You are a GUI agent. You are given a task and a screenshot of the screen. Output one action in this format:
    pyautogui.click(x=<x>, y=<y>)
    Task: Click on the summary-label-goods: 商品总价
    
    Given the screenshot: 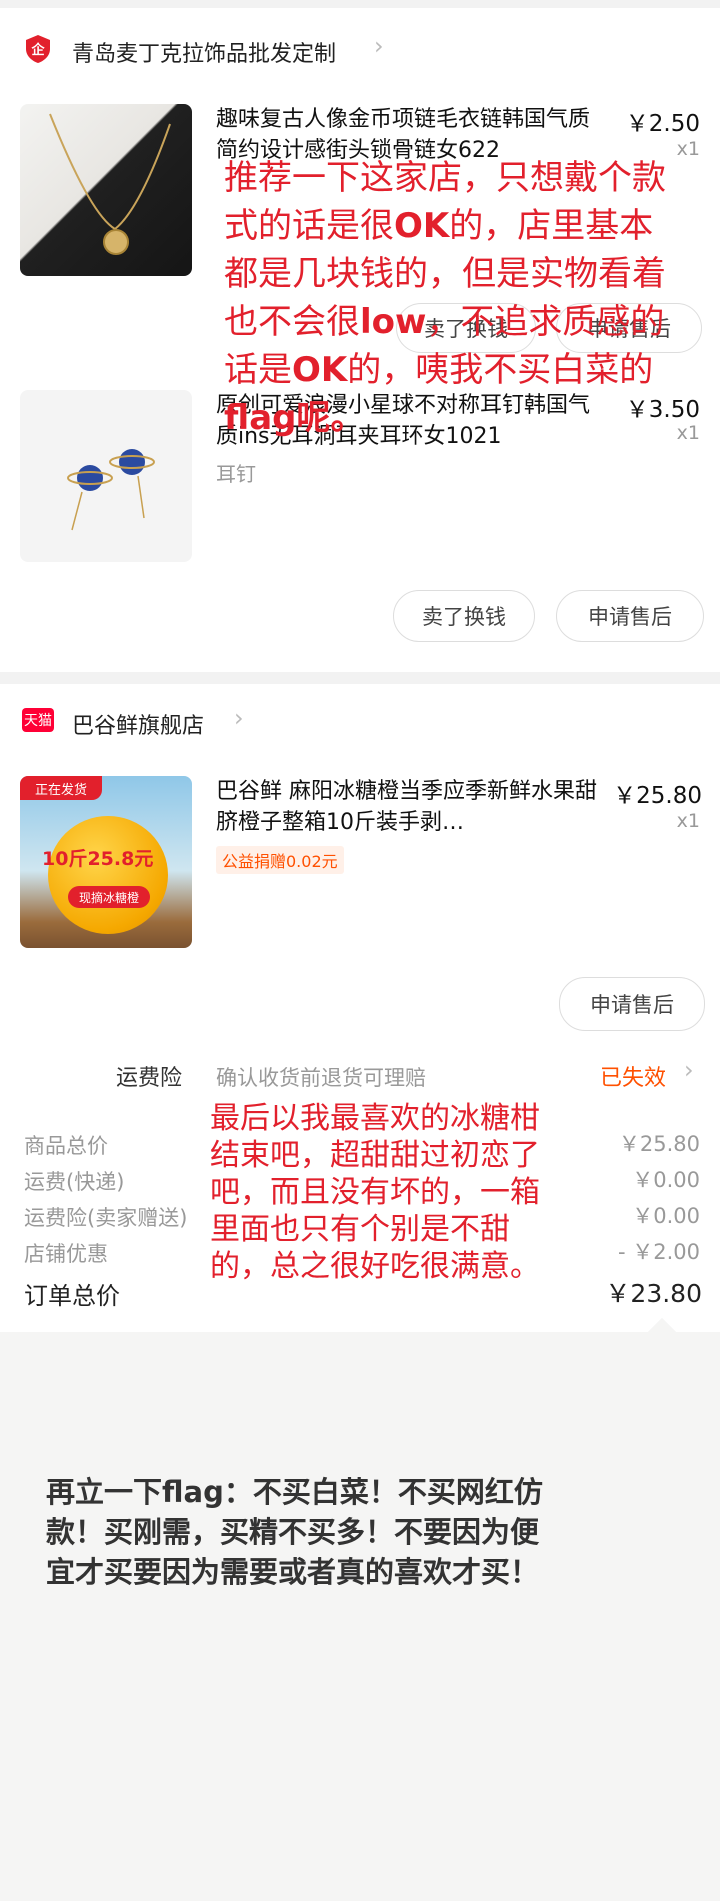 What is the action you would take?
    pyautogui.click(x=66, y=1146)
    